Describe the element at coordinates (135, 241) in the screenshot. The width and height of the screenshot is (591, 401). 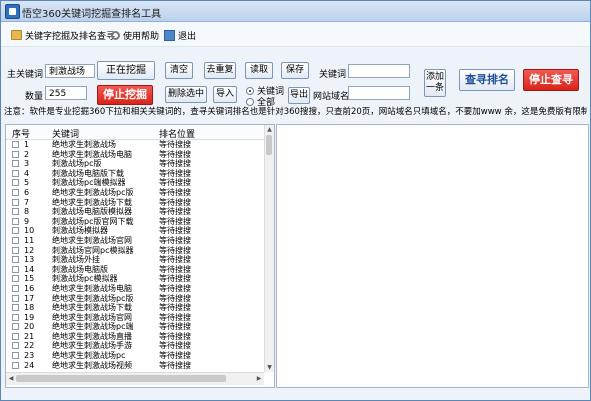
I see `table-row: 11 绝地求生刺激战场官网 等待搜搜` at that location.